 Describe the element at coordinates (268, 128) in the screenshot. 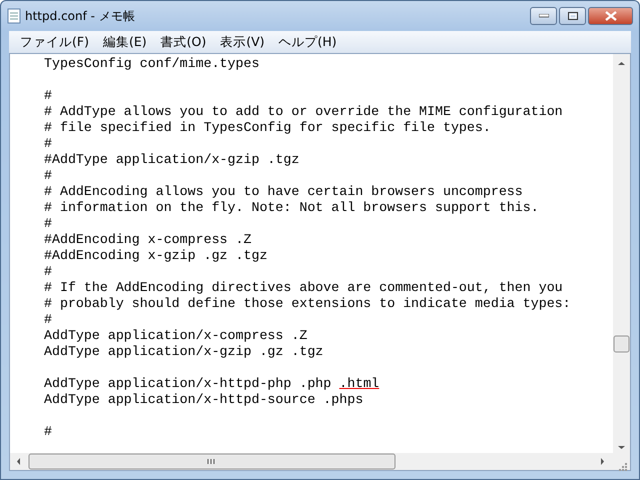

I see `code-line: # file specified in TypesConfig for specific file types.` at that location.